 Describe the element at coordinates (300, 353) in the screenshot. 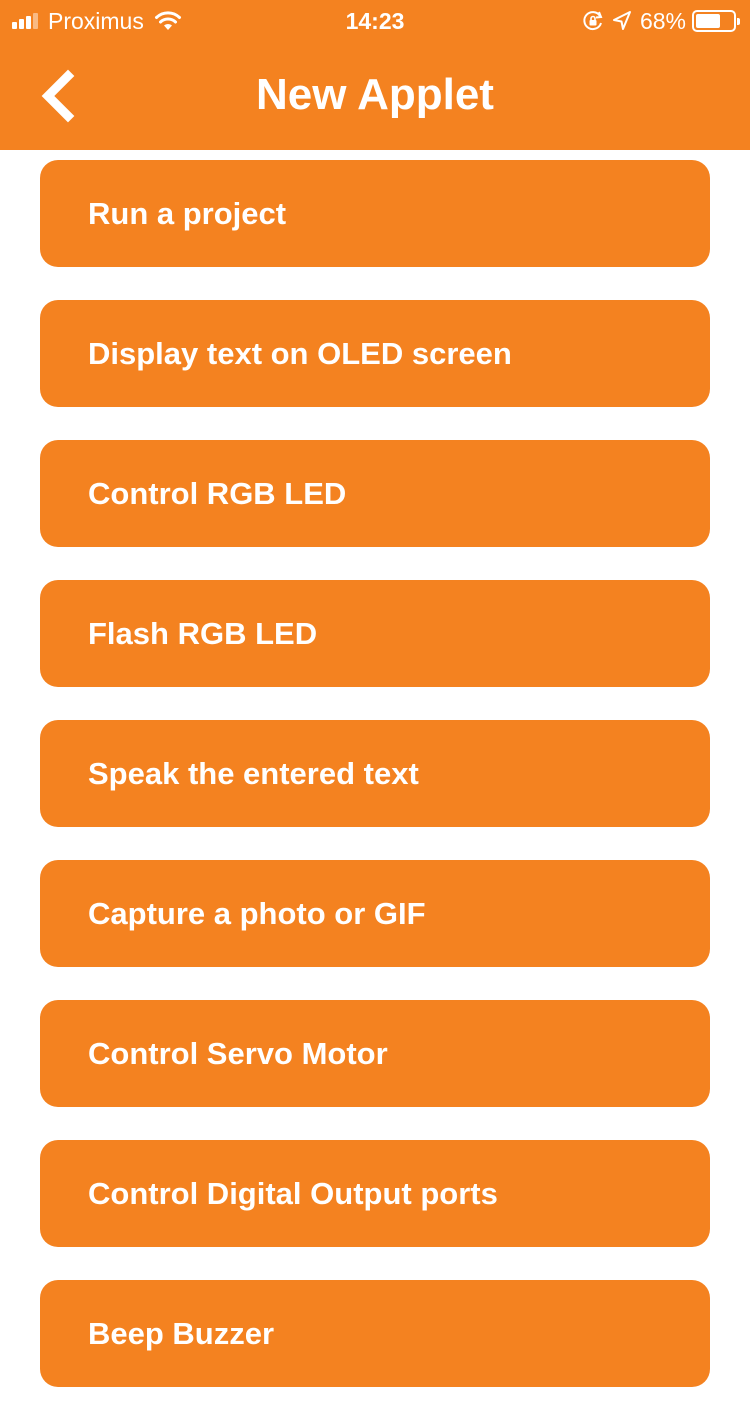

I see `applet-label: Display text on OLED screen` at that location.